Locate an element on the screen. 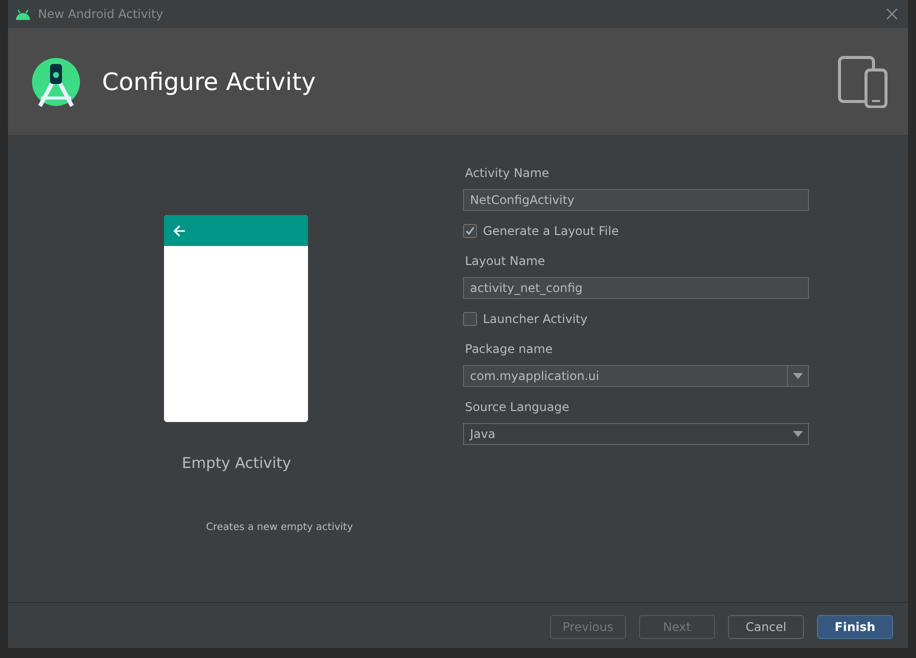 The width and height of the screenshot is (916, 658). text-field: NetConfigActivity is located at coordinates (636, 200).